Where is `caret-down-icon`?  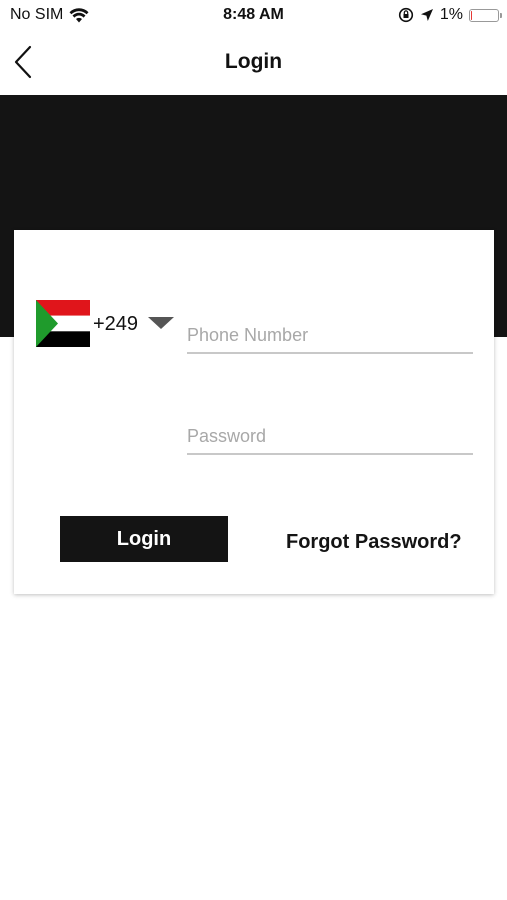
caret-down-icon is located at coordinates (161, 323).